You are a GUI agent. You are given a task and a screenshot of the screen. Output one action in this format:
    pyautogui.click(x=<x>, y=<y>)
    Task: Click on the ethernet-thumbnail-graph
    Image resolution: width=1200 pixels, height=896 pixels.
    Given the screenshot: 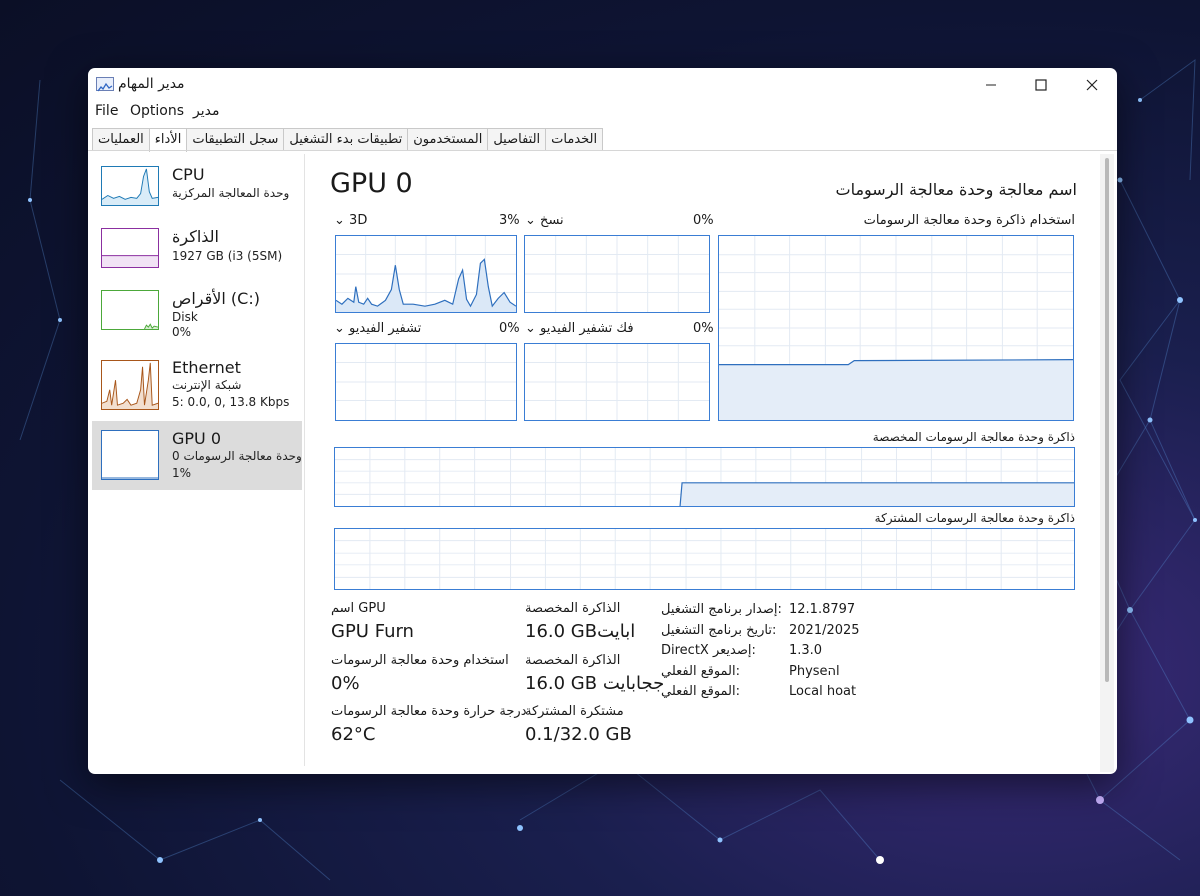 What is the action you would take?
    pyautogui.click(x=130, y=385)
    